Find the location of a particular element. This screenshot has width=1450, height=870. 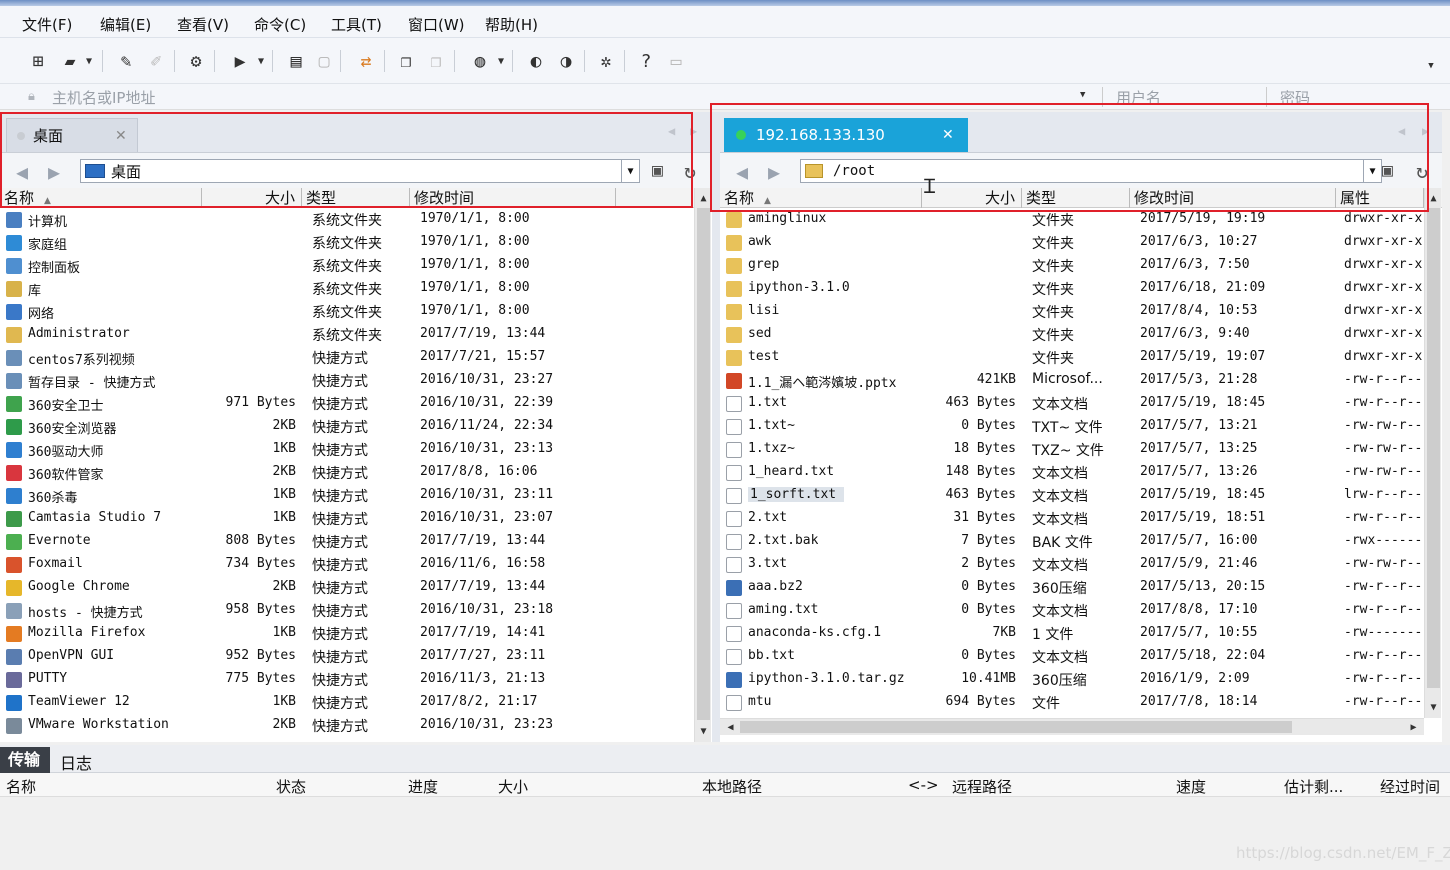

remote-horizontal-scrollbar: ◀ ▶ is located at coordinates (1072, 726).